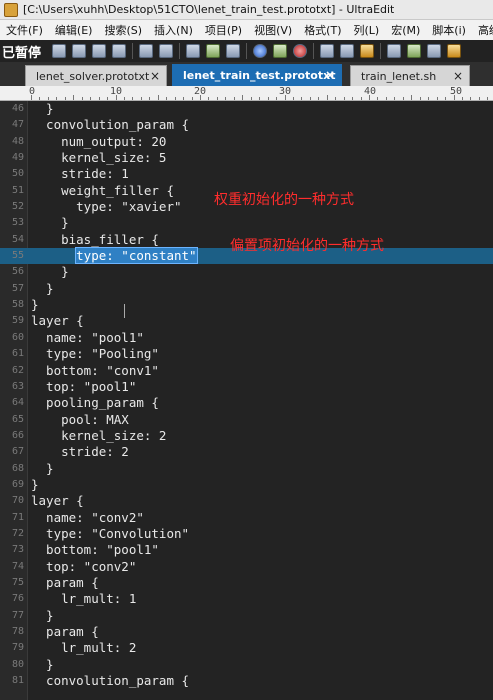 This screenshot has height=700, width=493. Describe the element at coordinates (119, 51) in the screenshot. I see `save-all-icon` at that location.